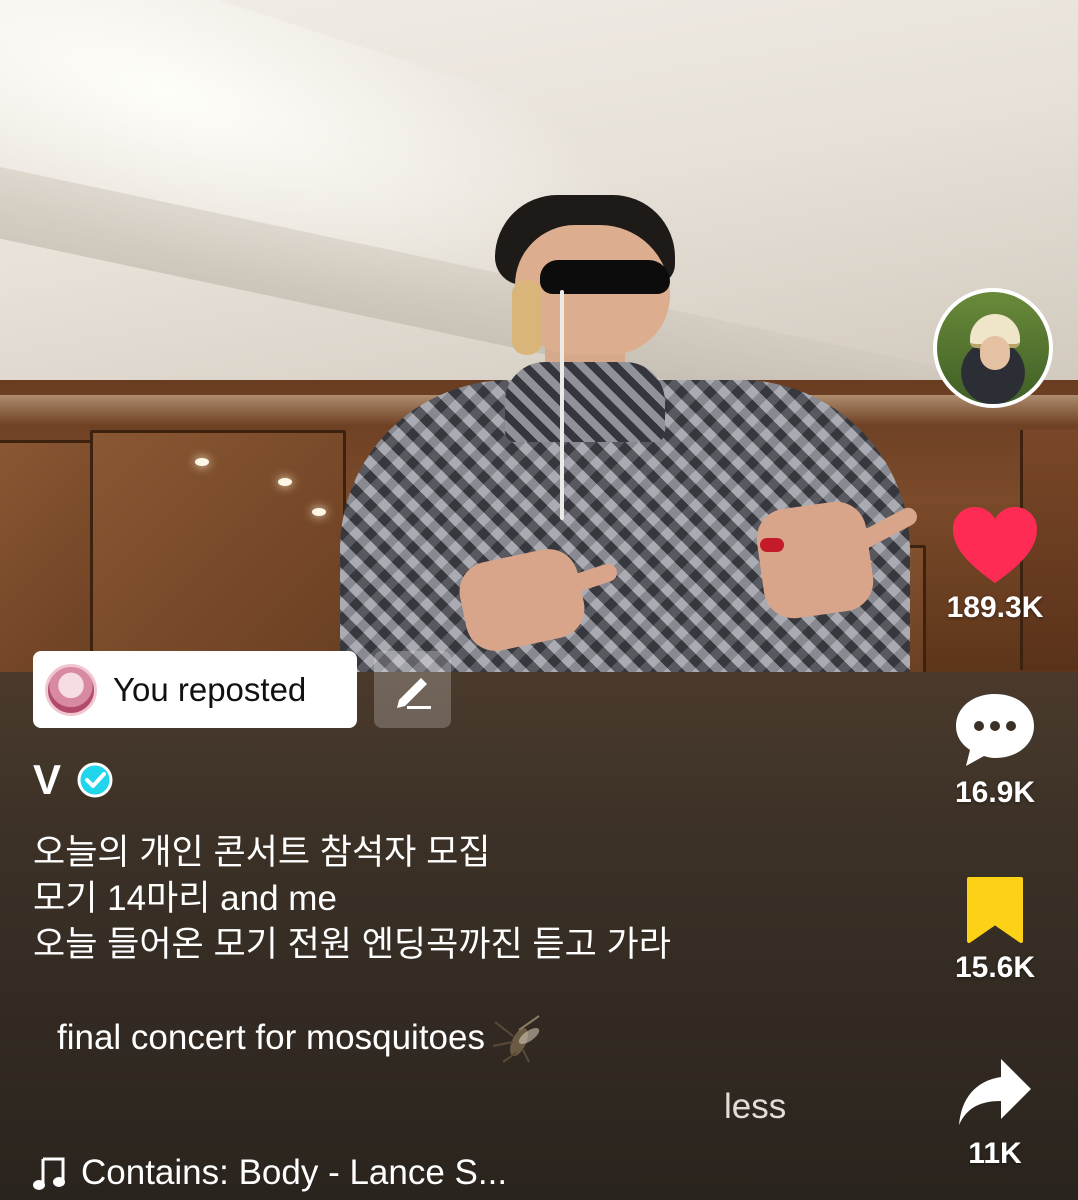 This screenshot has height=1200, width=1078. What do you see at coordinates (815, 560) in the screenshot?
I see `person-hand-right` at bounding box center [815, 560].